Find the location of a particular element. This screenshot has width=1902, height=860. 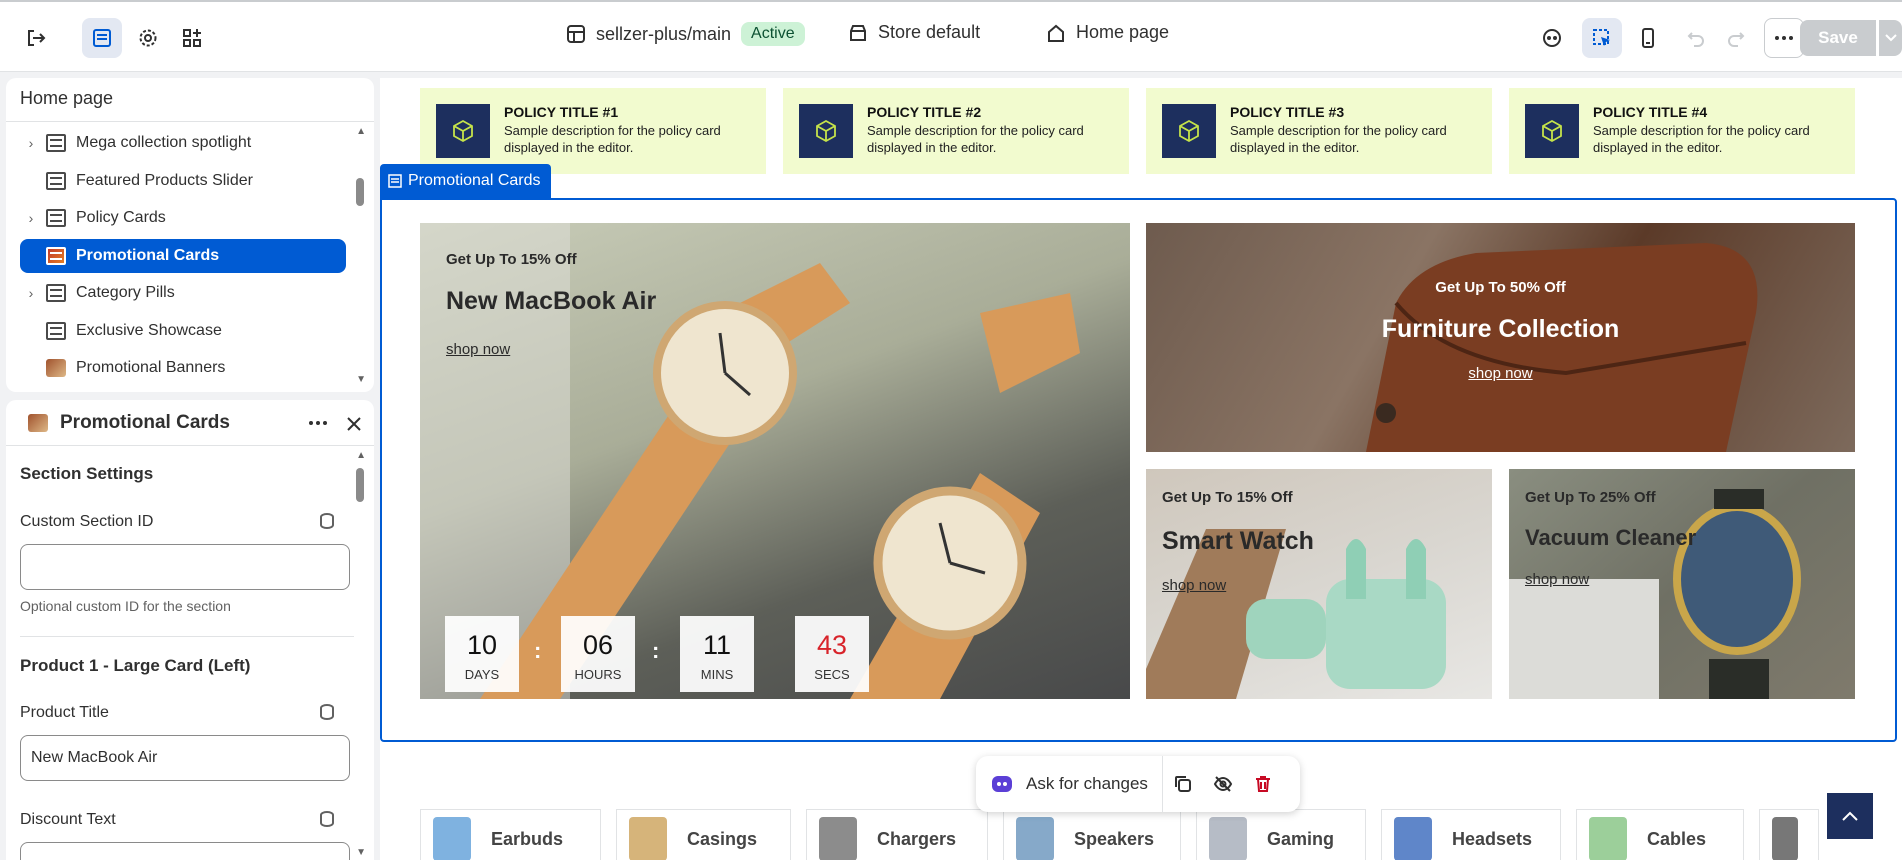

sections-icon is located at coordinates (102, 38).